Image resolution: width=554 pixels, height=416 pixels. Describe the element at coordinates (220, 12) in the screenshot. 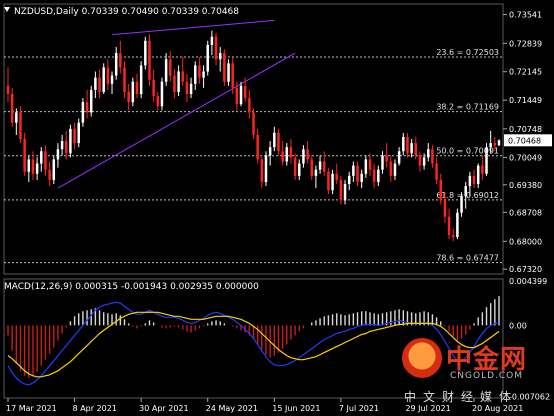

I see `header-close: 0.70468` at that location.